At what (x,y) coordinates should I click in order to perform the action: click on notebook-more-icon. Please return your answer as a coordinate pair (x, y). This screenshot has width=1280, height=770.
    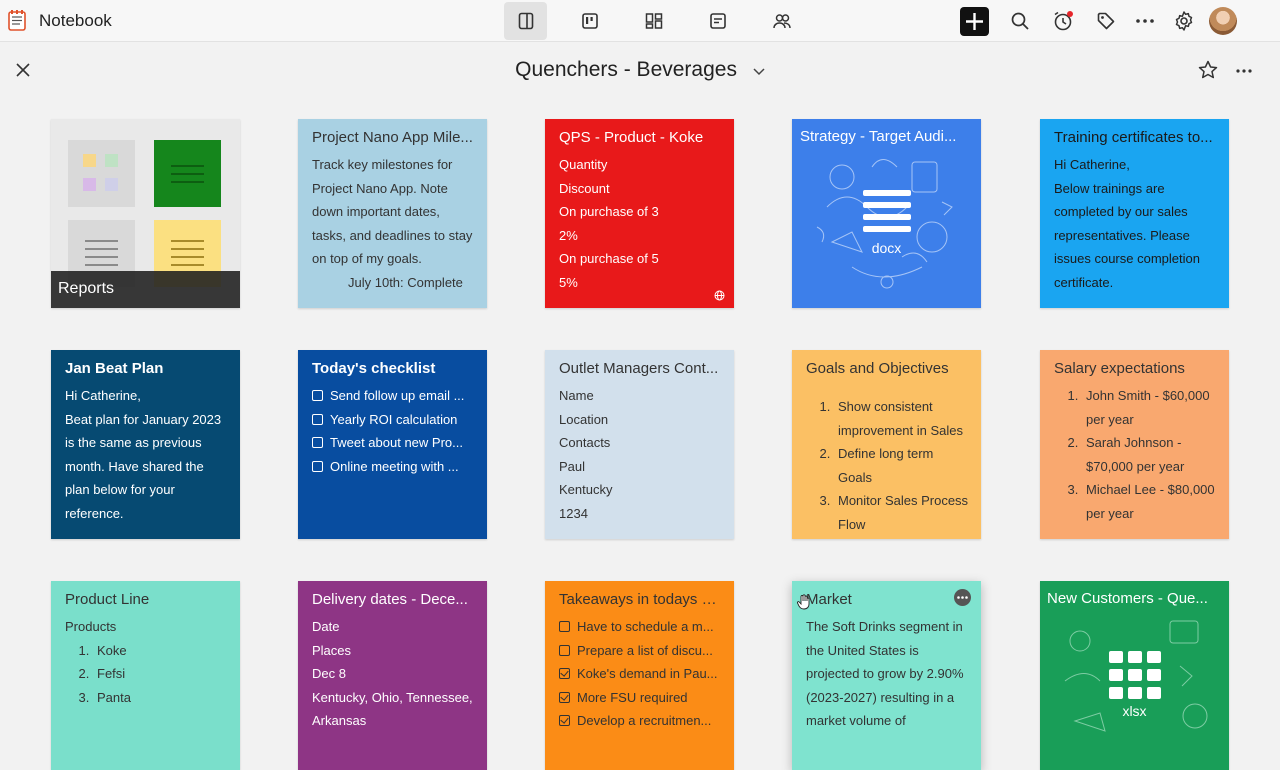
    Looking at the image, I should click on (1244, 71).